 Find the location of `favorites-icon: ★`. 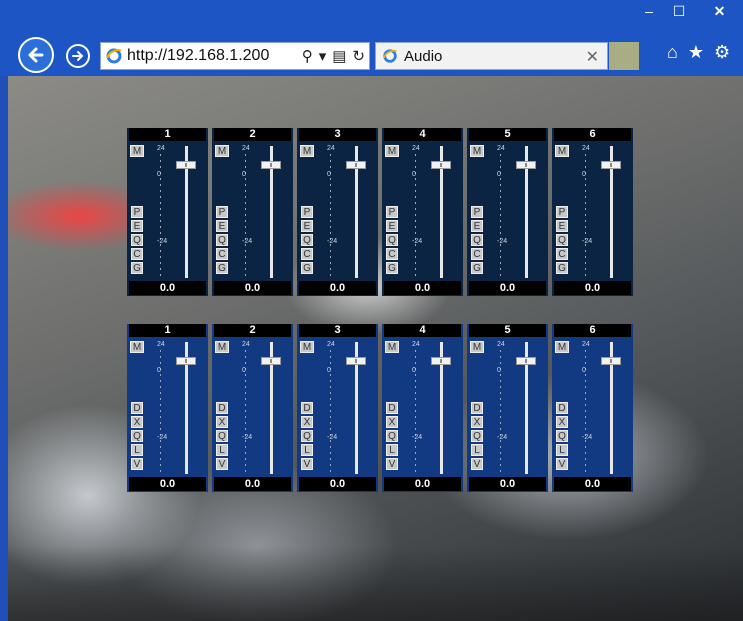

favorites-icon: ★ is located at coordinates (696, 52).